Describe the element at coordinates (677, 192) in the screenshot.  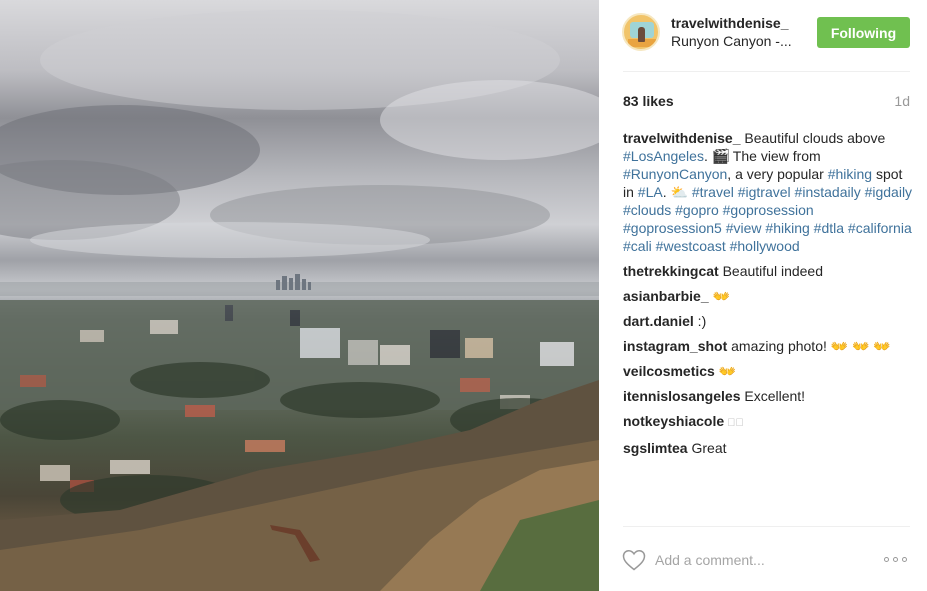
I see `caption-text: . ⛅` at that location.